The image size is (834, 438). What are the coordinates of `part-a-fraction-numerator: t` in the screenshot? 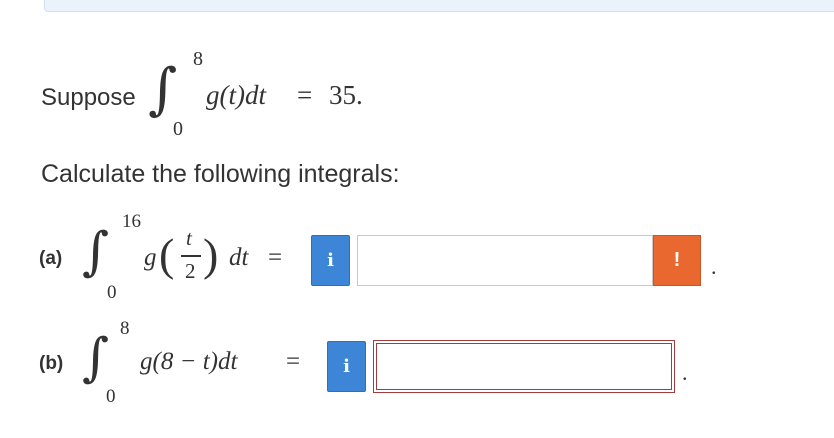 It's located at (189, 238).